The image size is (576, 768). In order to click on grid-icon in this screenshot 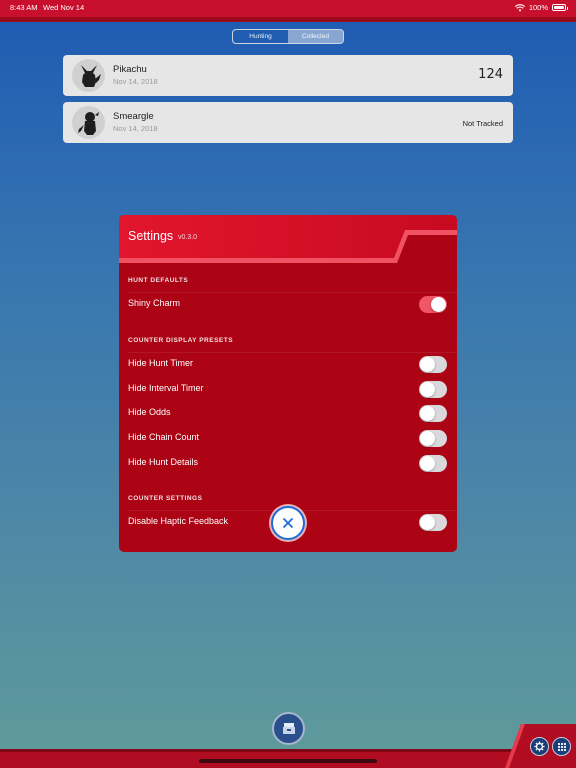, I will do `click(561, 746)`.